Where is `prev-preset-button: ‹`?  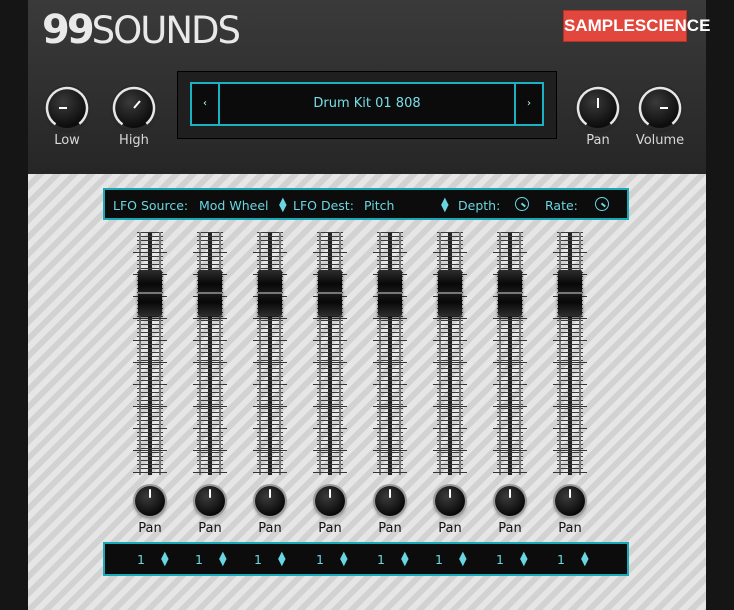
prev-preset-button: ‹ is located at coordinates (206, 104).